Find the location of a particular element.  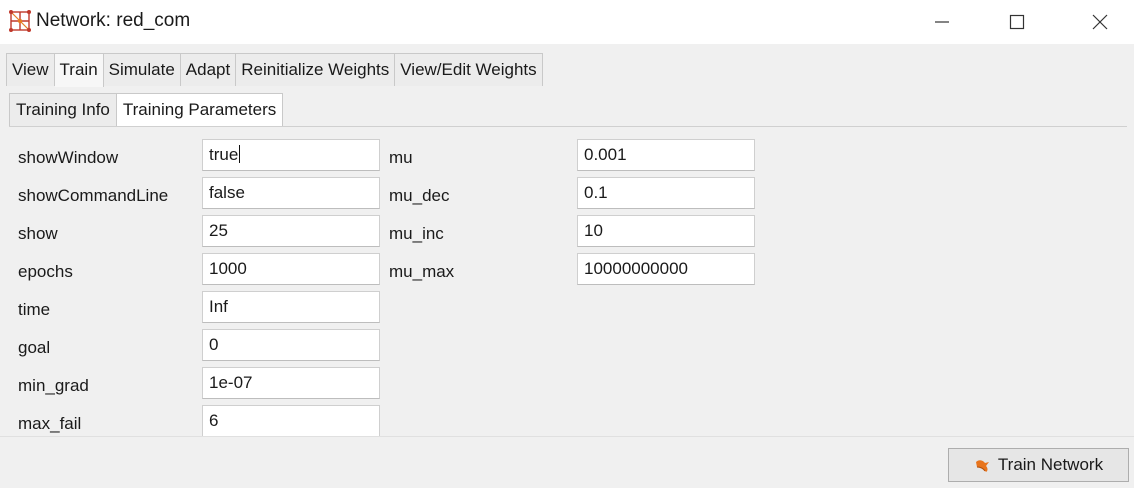

param-field-mu: 0.001 is located at coordinates (666, 155).